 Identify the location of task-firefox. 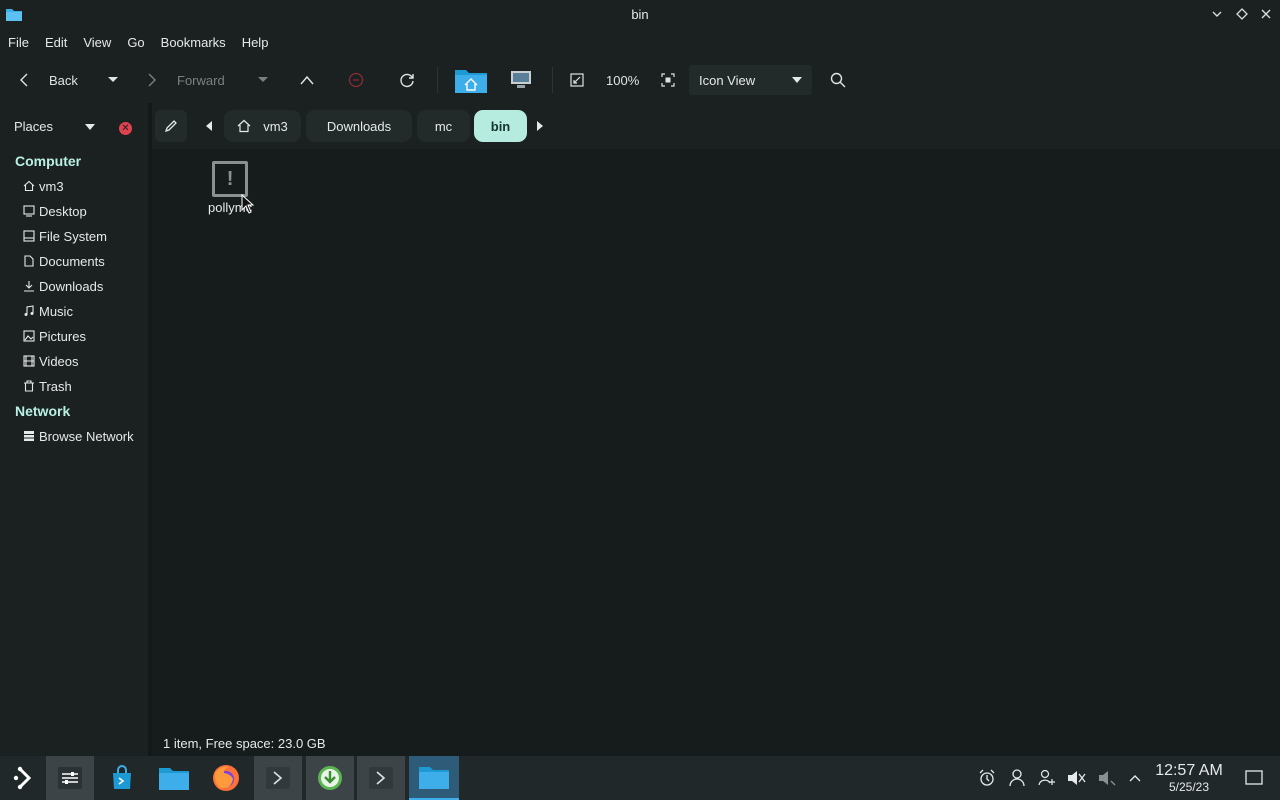
(226, 778).